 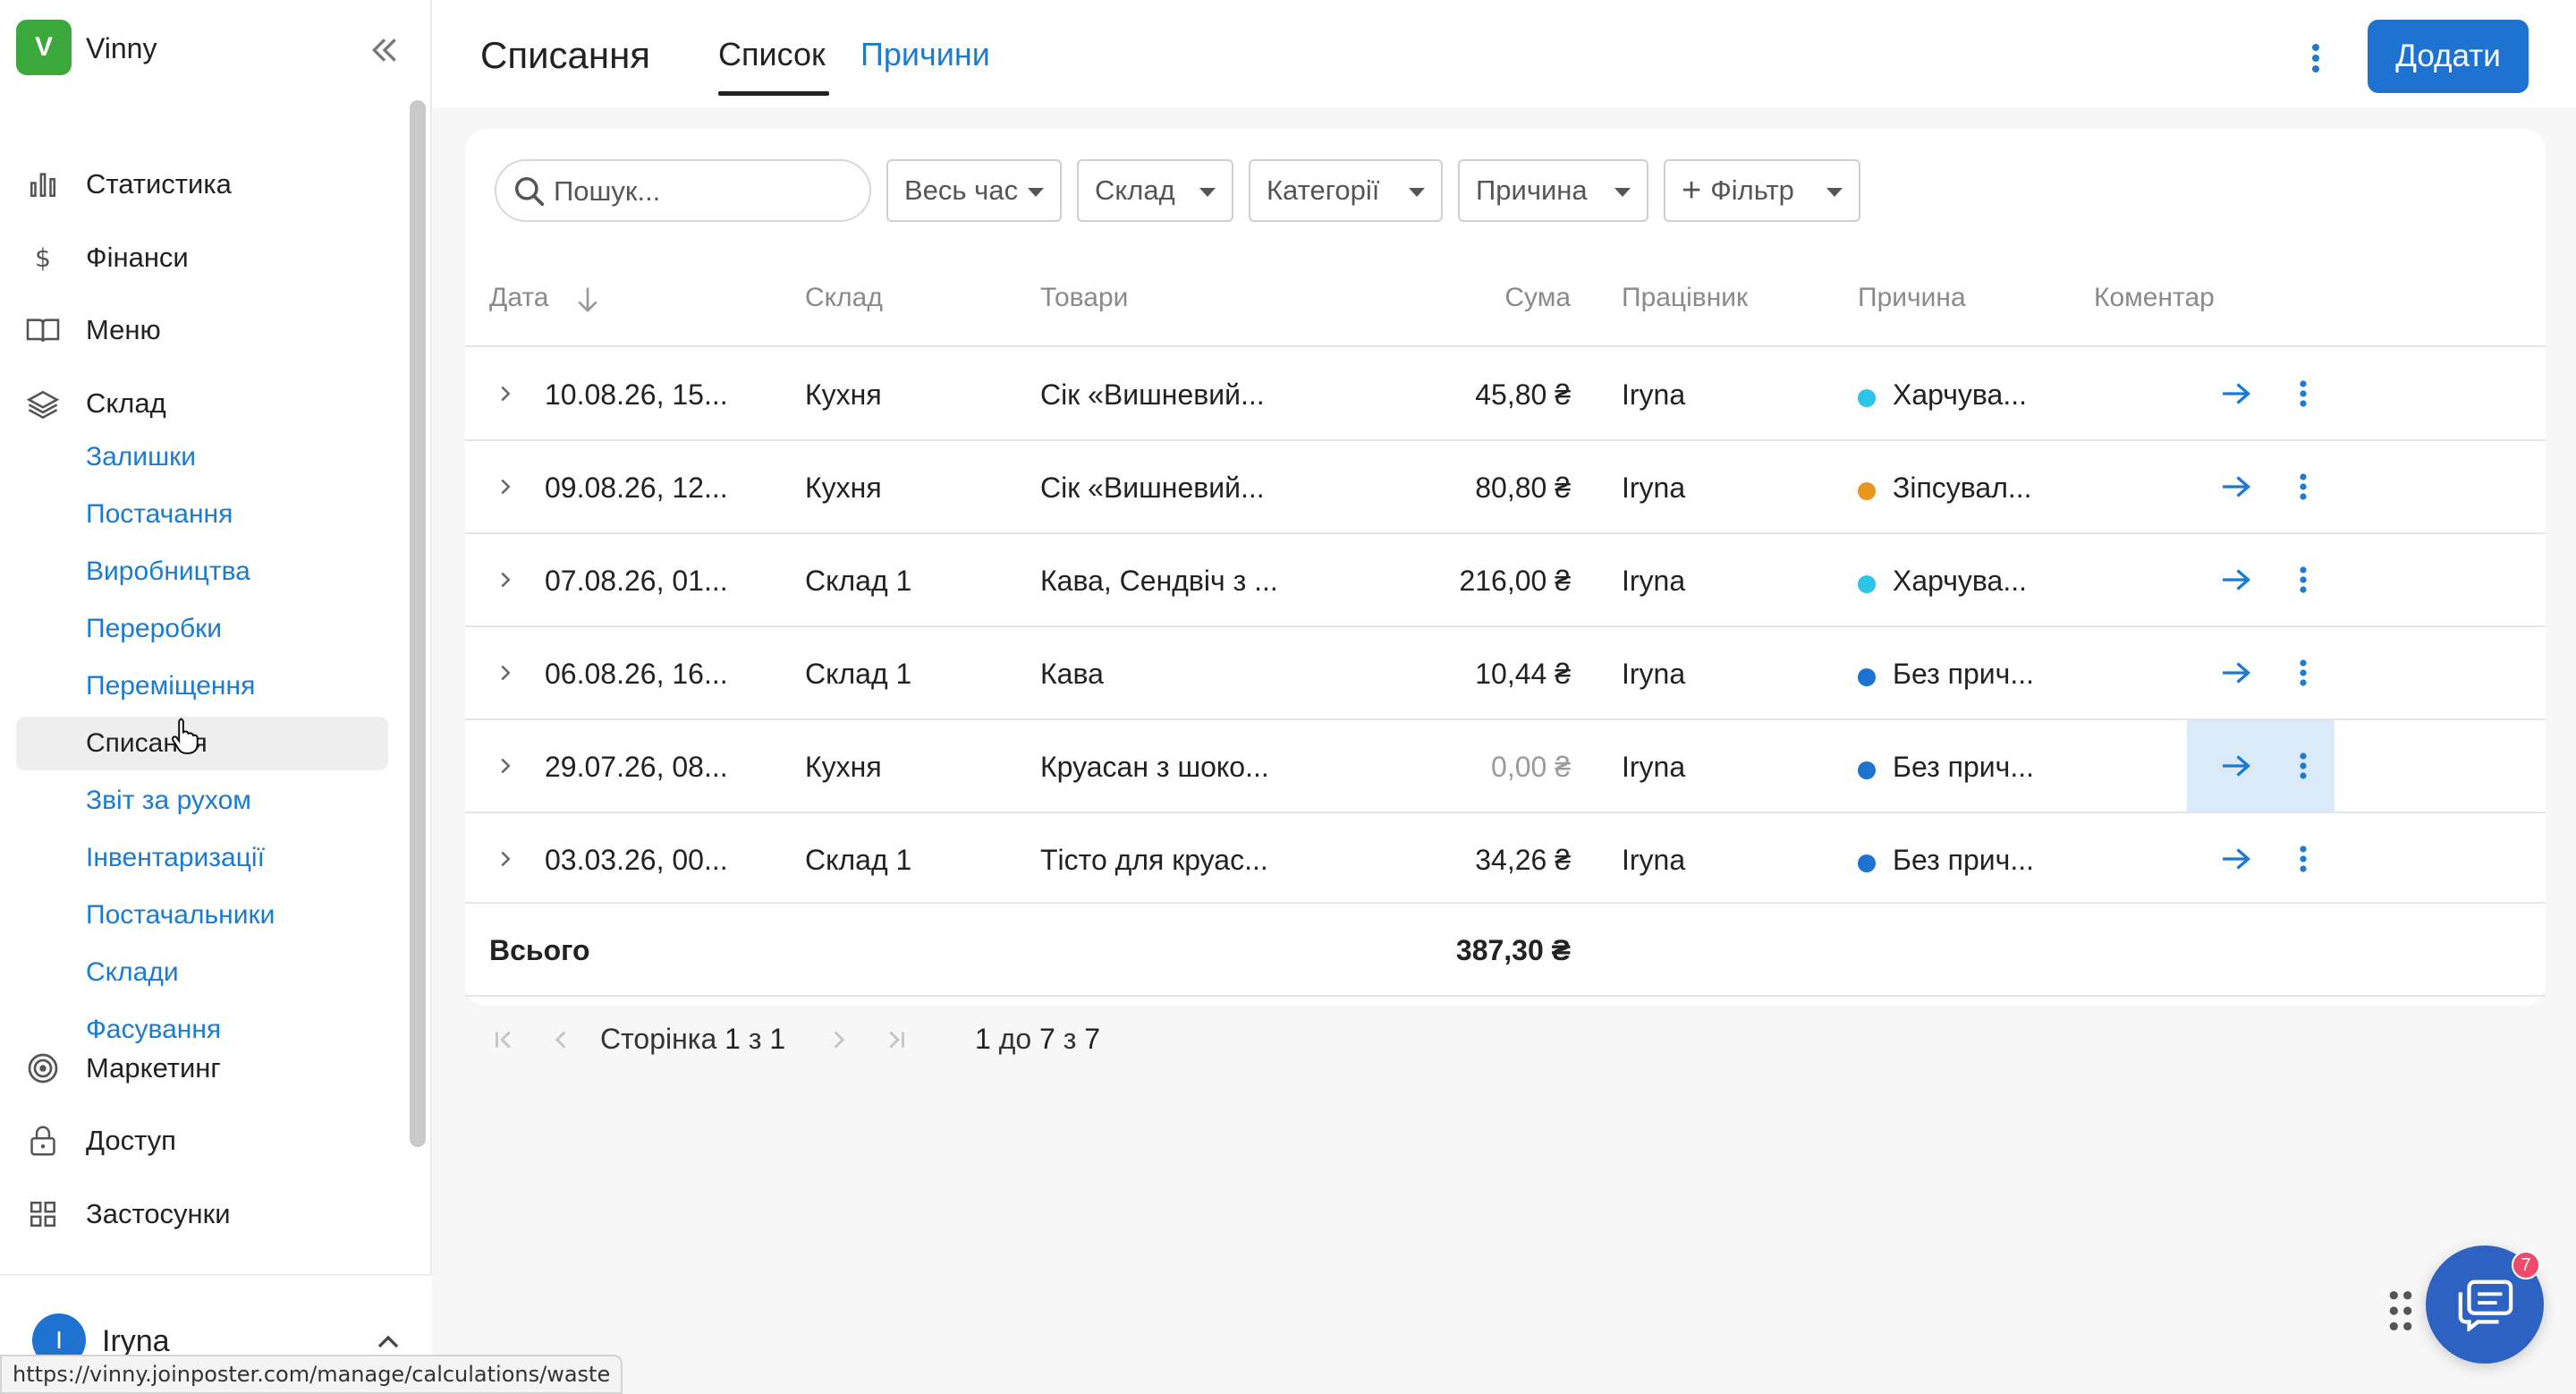 I want to click on filter-reason: Причина, so click(x=1553, y=190).